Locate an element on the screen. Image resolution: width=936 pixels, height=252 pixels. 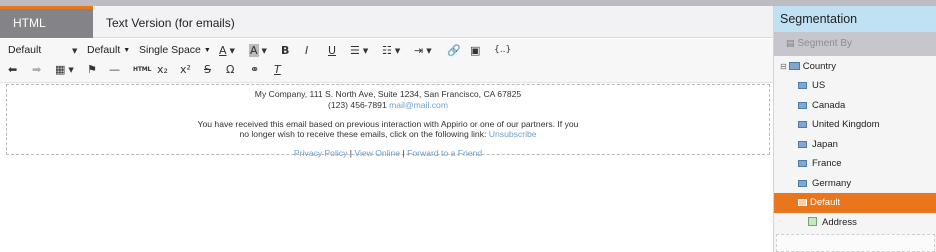
token-icon: {..} is located at coordinates (502, 50).